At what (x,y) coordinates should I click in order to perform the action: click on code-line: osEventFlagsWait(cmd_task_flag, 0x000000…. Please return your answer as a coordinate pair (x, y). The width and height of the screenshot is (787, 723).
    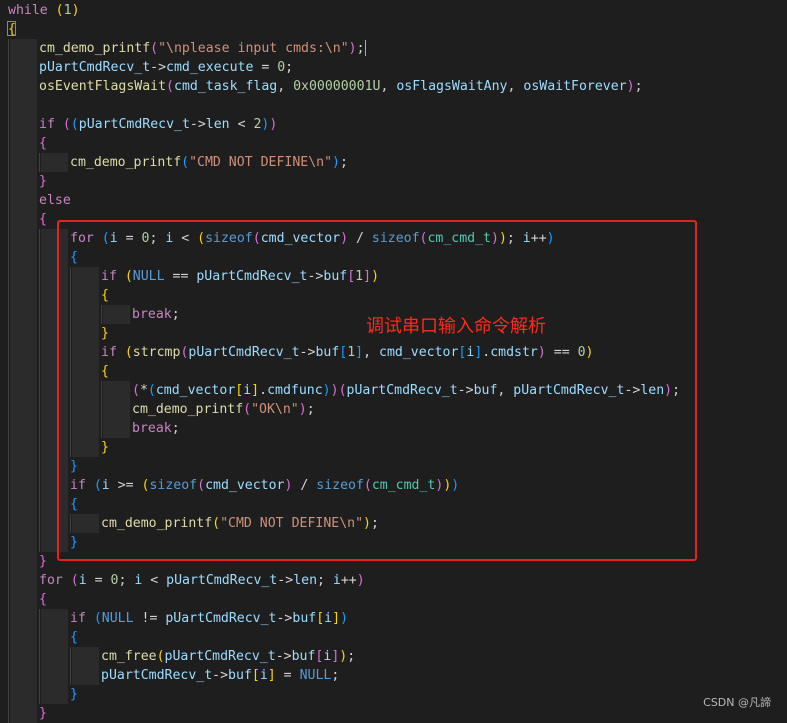
    Looking at the image, I should click on (393, 86).